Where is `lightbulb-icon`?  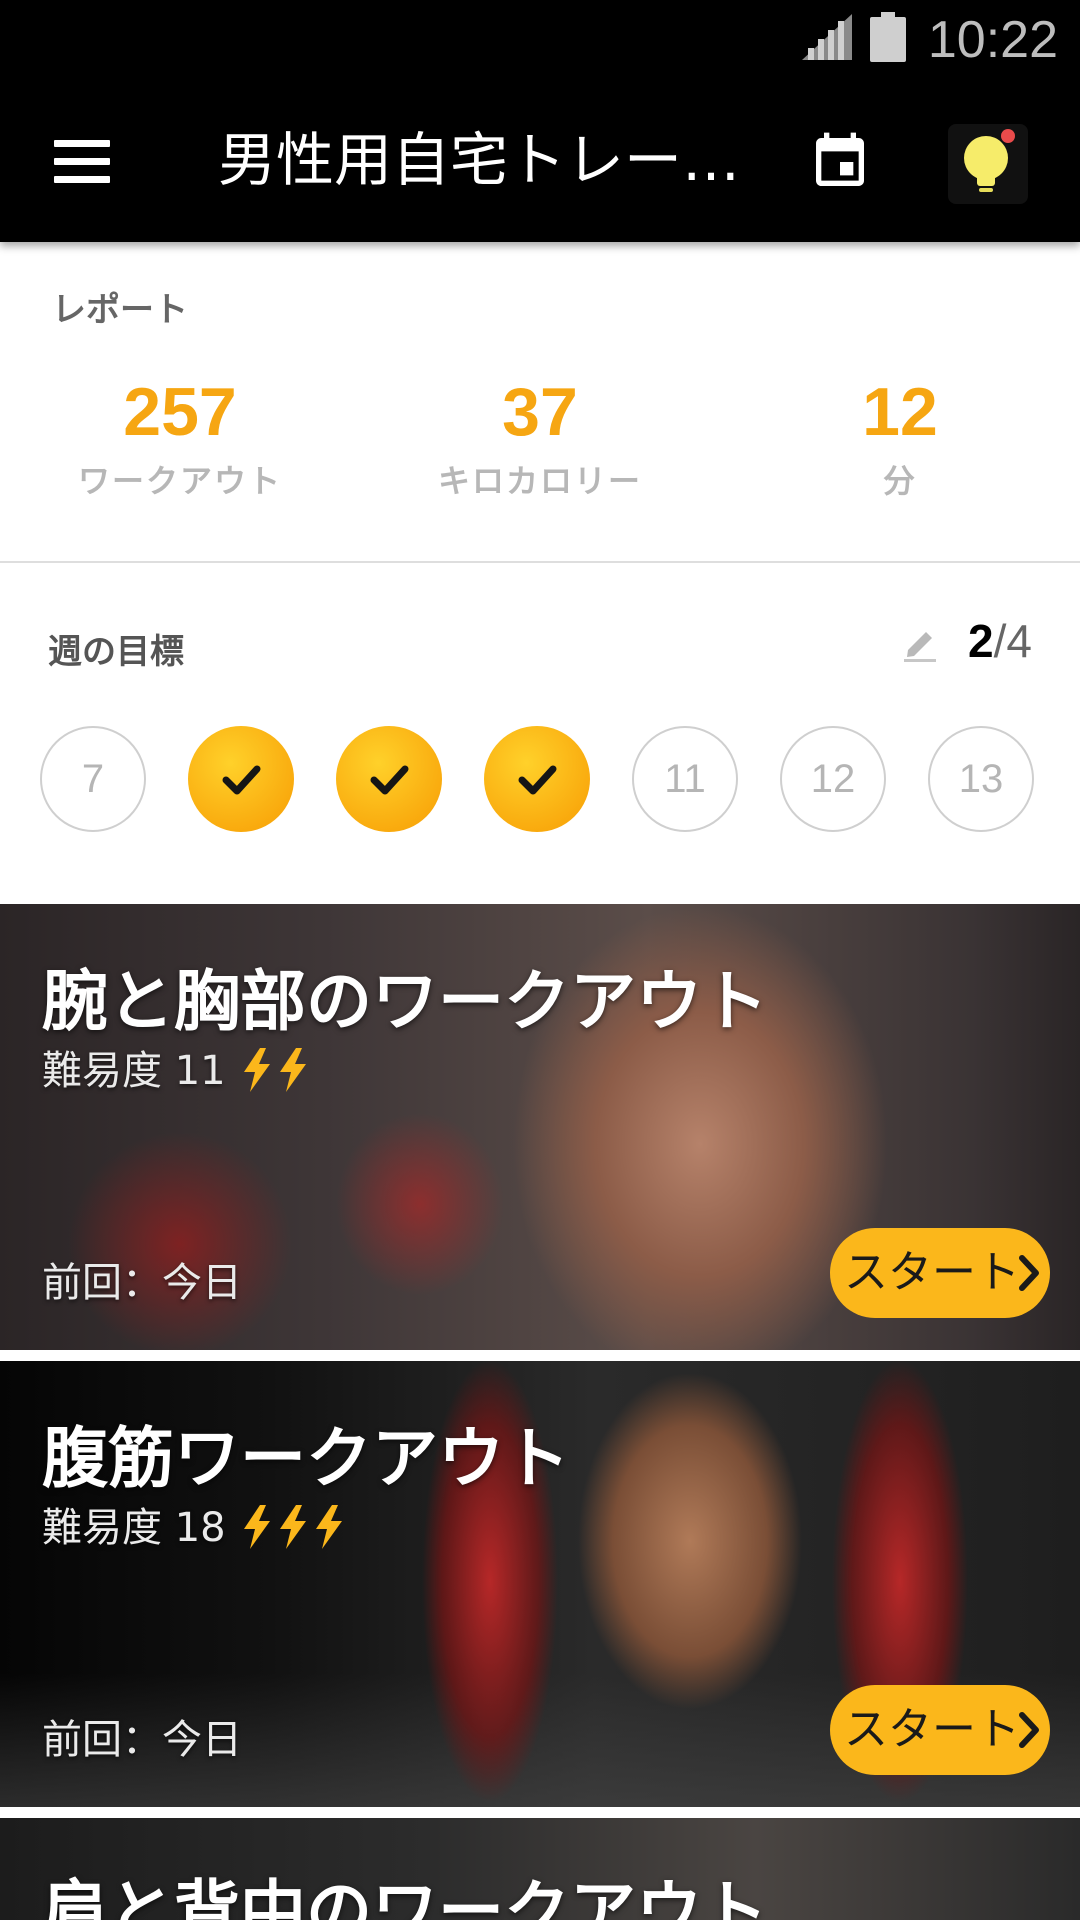 lightbulb-icon is located at coordinates (988, 164).